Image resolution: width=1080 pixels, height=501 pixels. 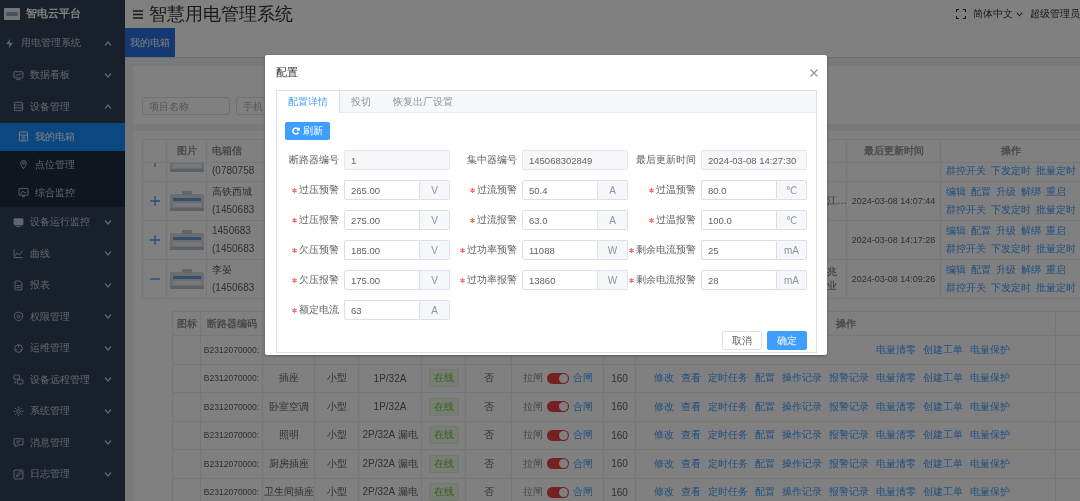 I want to click on table-cell-text: 高铁西城 (1450683, so click(x=233, y=201).